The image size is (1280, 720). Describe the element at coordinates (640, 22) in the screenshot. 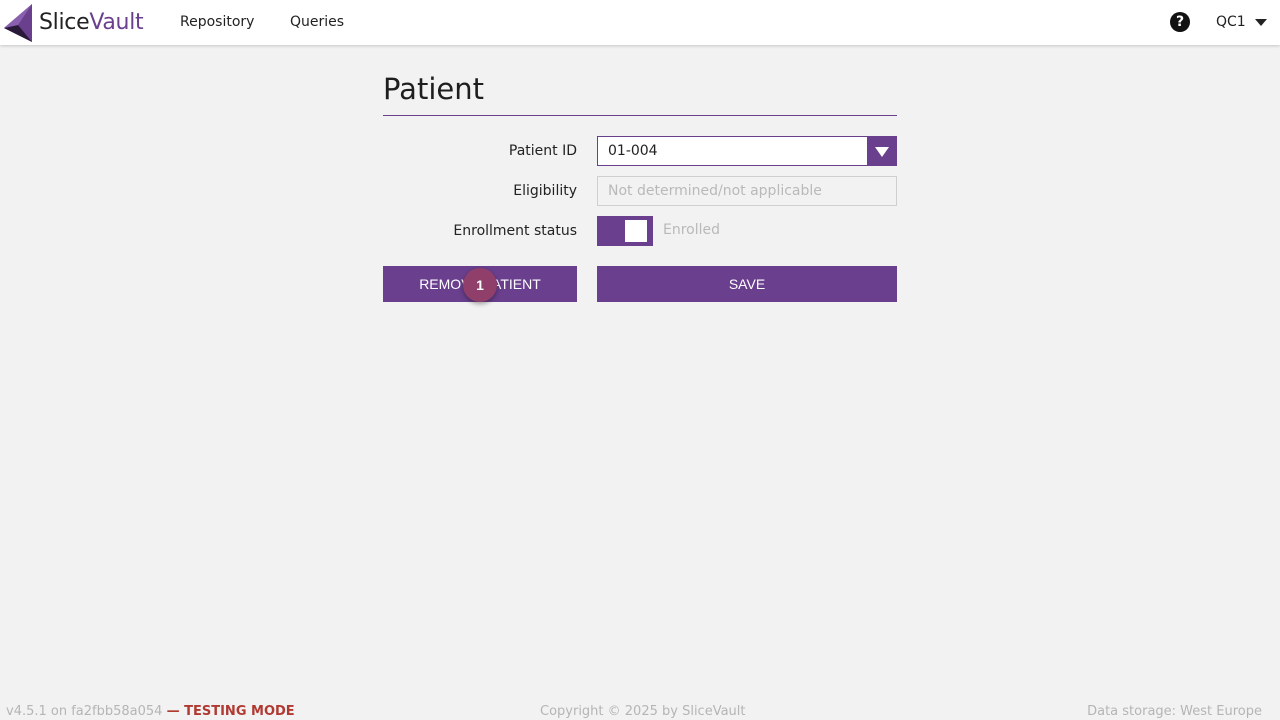

I see `top-navigation-bar: SliceVault Repository Queries ? QC1` at that location.